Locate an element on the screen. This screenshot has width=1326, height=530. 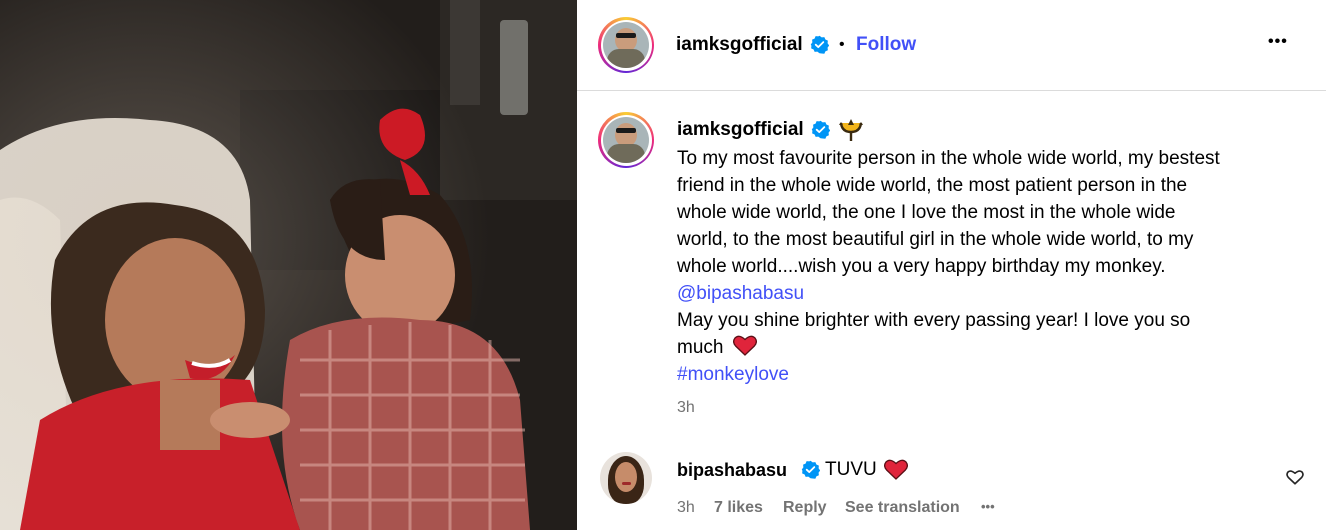
trident-emoji-icon is located at coordinates (851, 130).